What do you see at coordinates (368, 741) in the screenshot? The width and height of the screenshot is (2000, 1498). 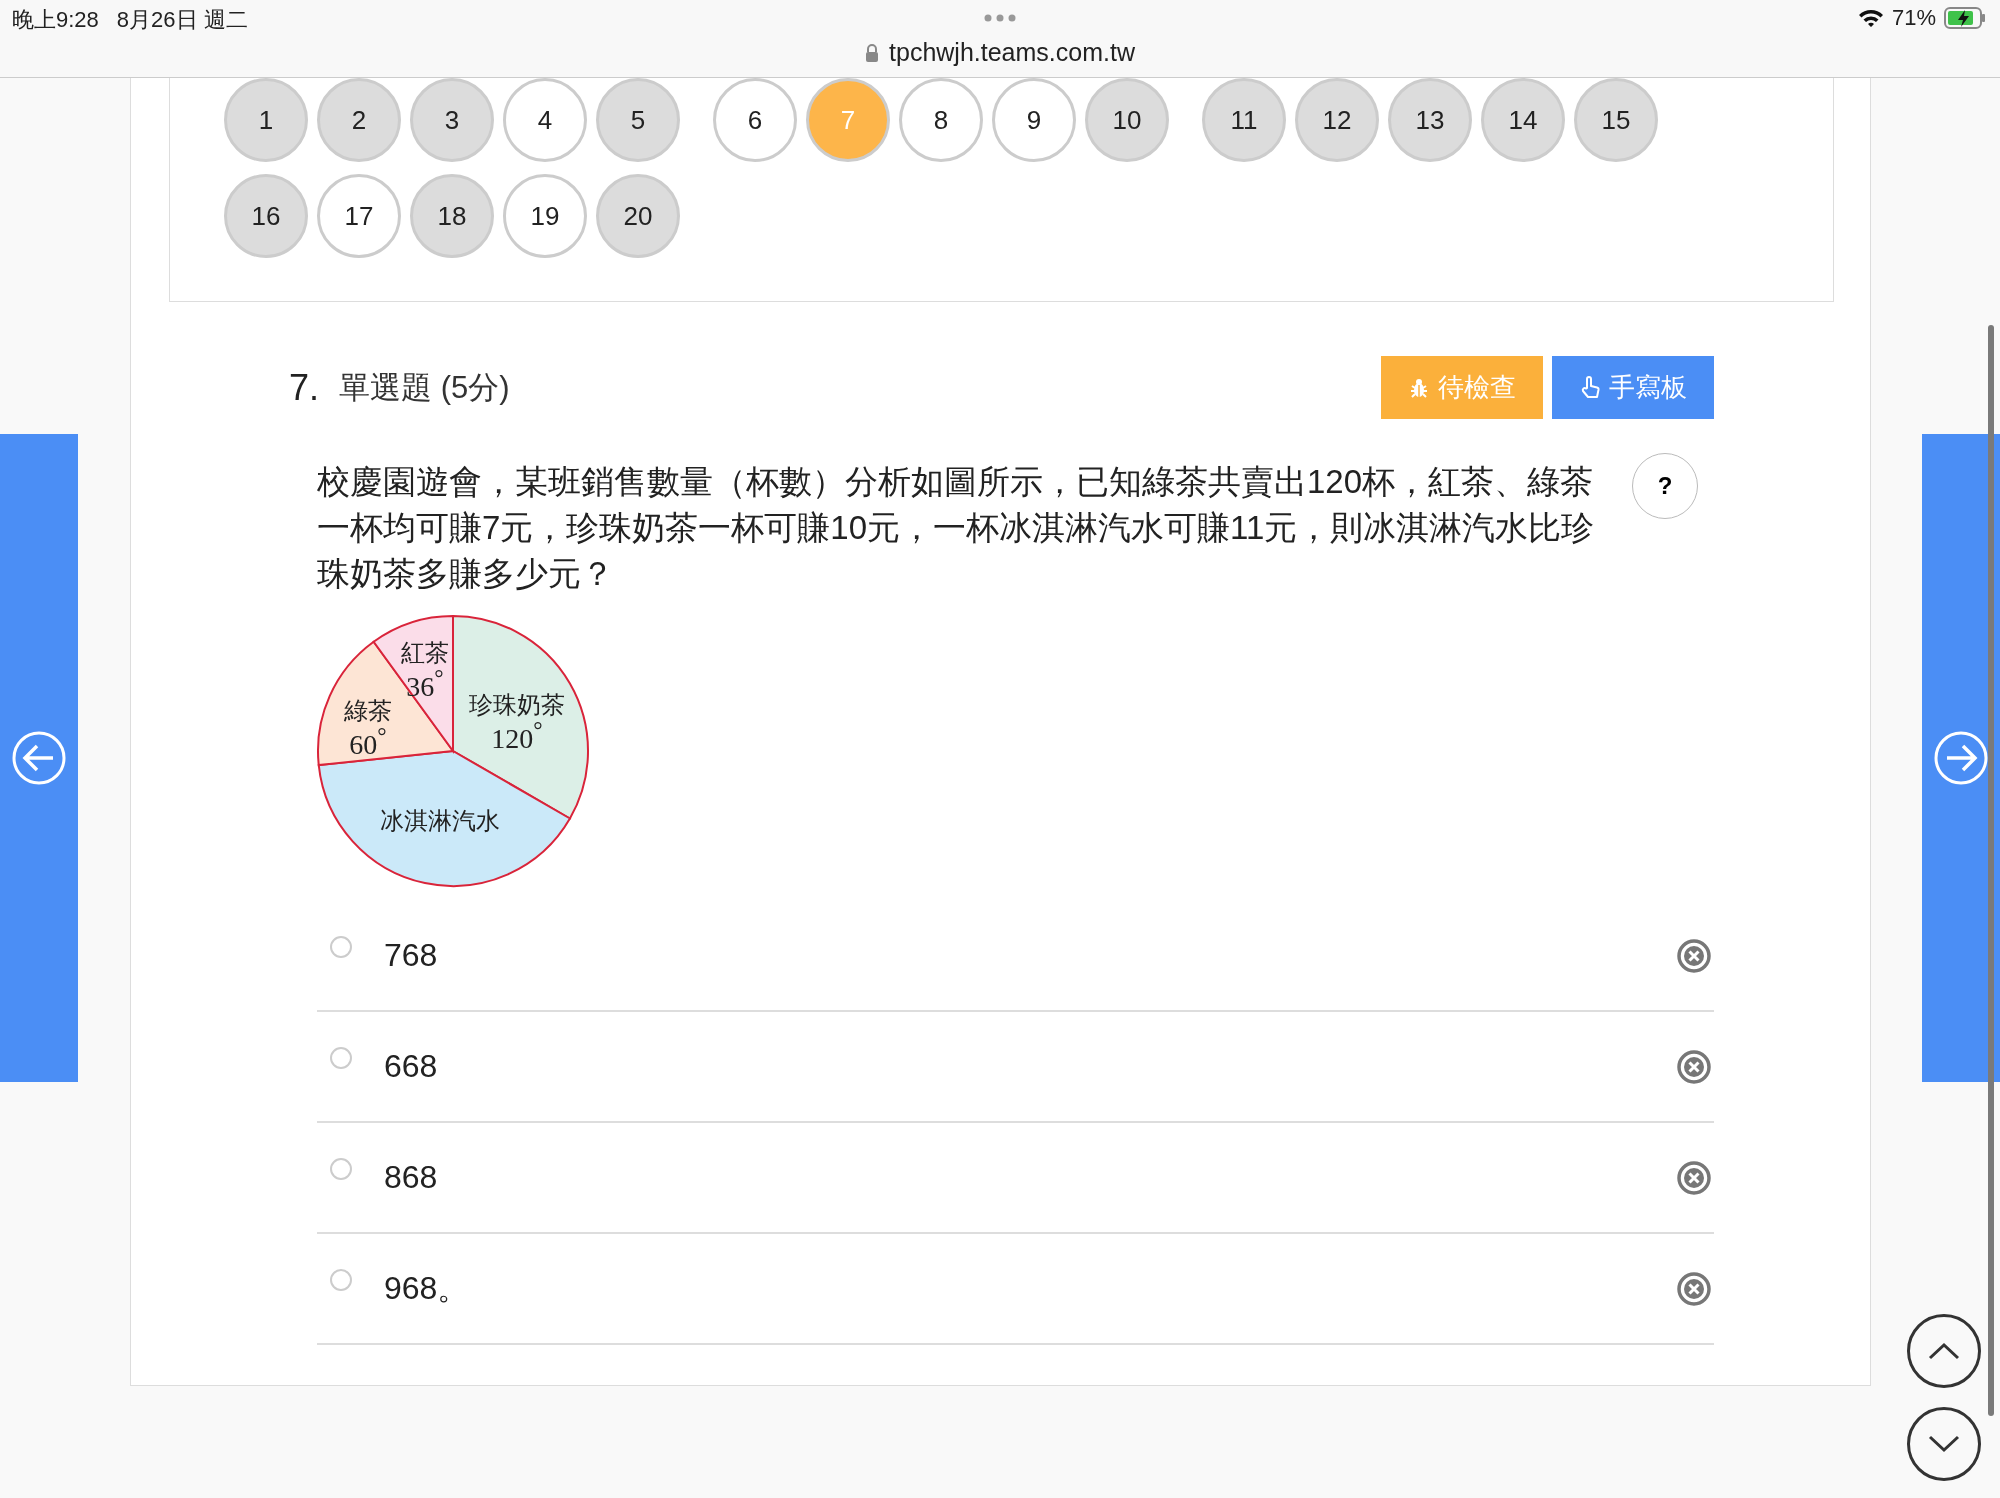 I see `slice-angle: 60$^{°}$` at bounding box center [368, 741].